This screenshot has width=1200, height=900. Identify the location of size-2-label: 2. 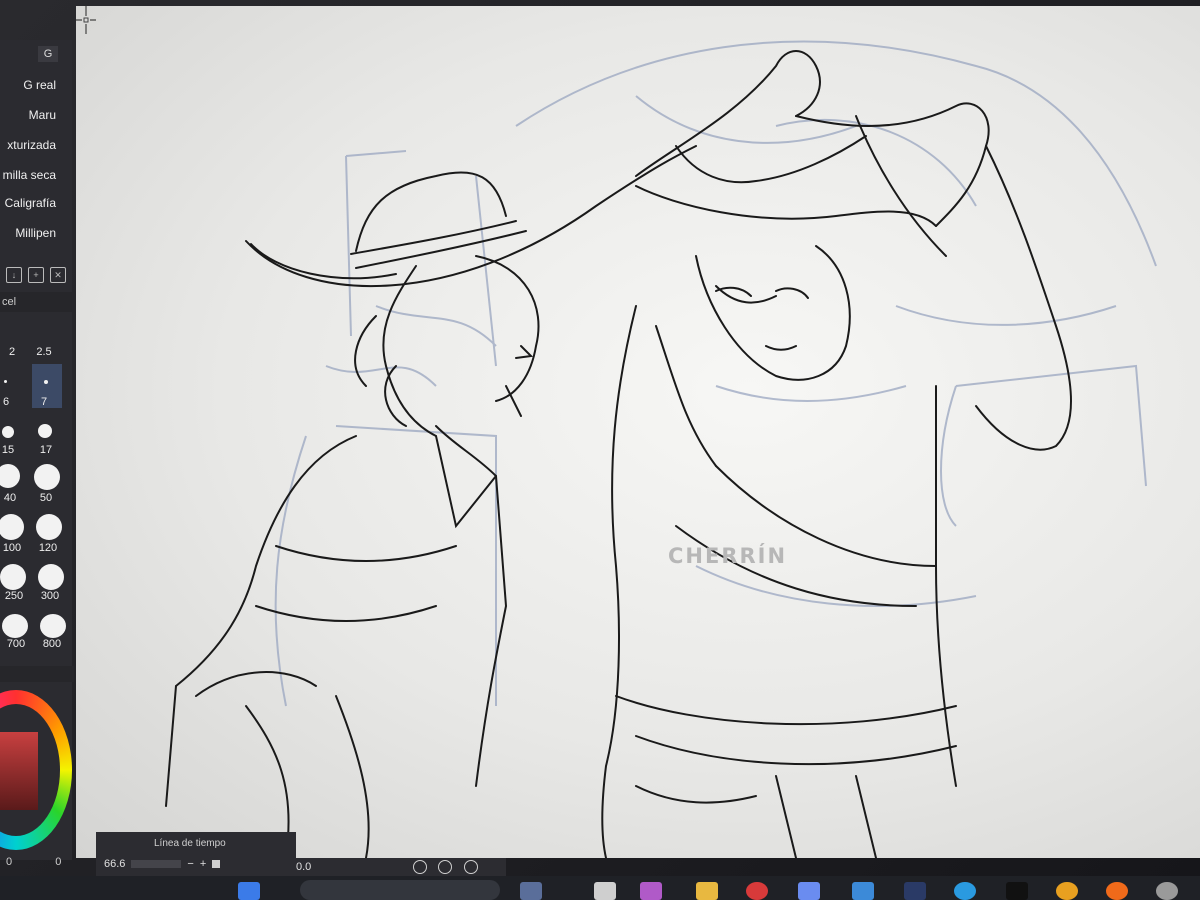
(12, 352).